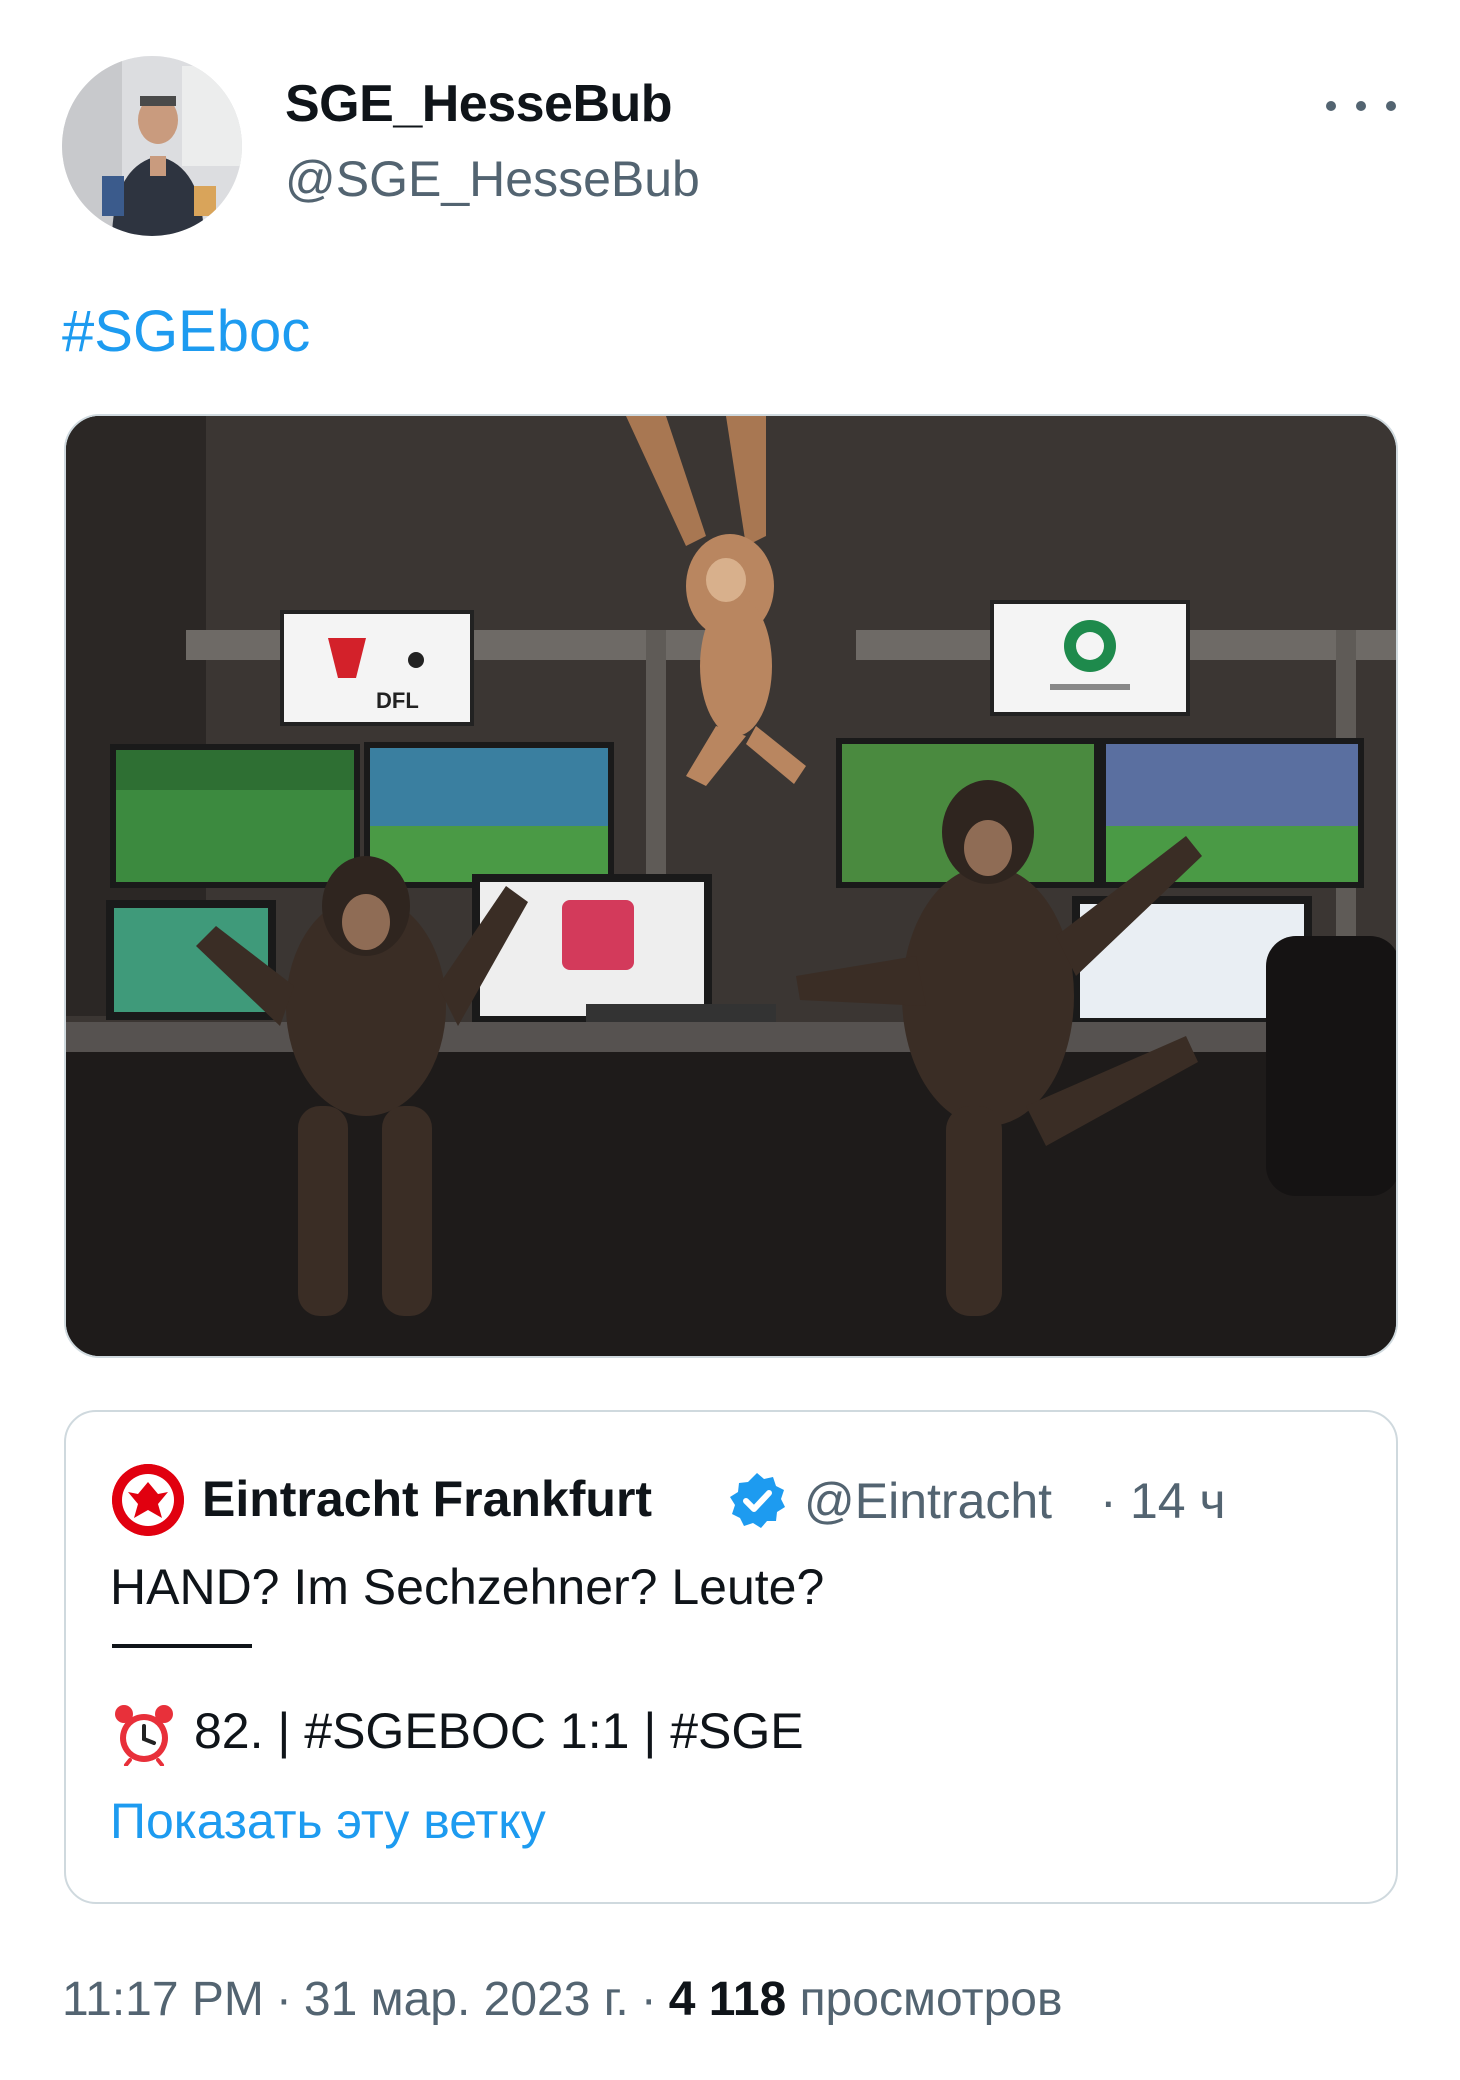  I want to click on quoted-author-avatar, so click(148, 1500).